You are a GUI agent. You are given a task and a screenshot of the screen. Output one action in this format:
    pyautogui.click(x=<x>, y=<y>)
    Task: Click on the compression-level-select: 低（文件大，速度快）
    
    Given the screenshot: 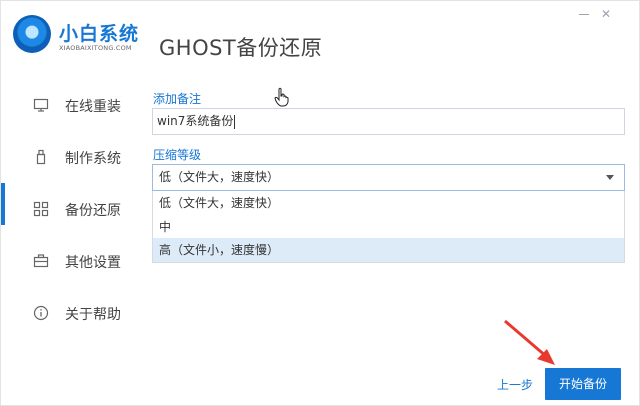 What is the action you would take?
    pyautogui.click(x=388, y=177)
    